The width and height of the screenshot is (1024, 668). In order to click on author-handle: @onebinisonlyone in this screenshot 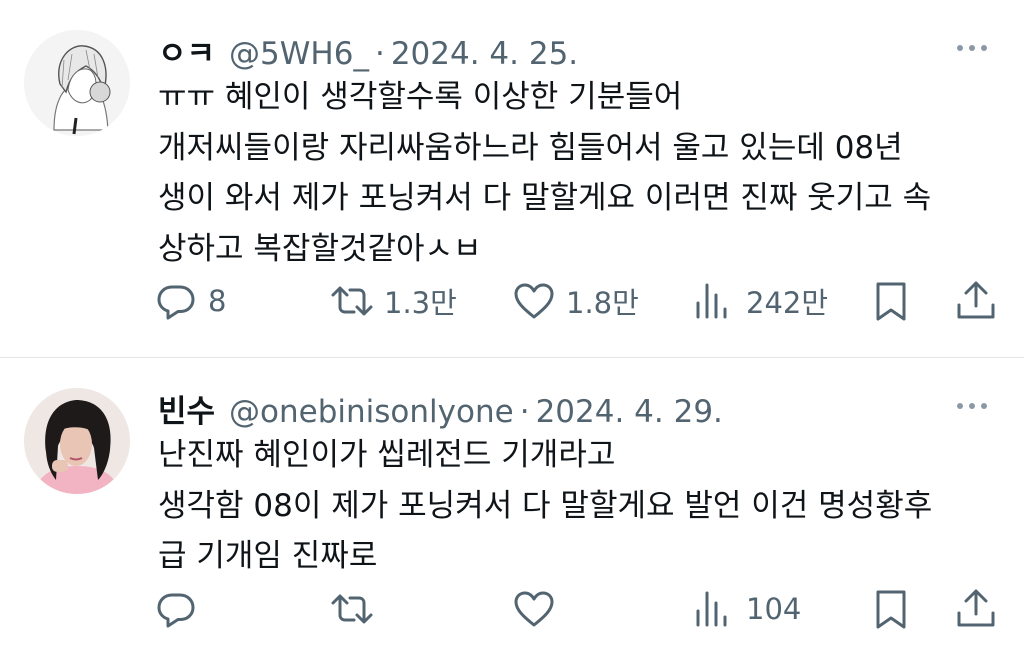, I will do `click(371, 412)`.